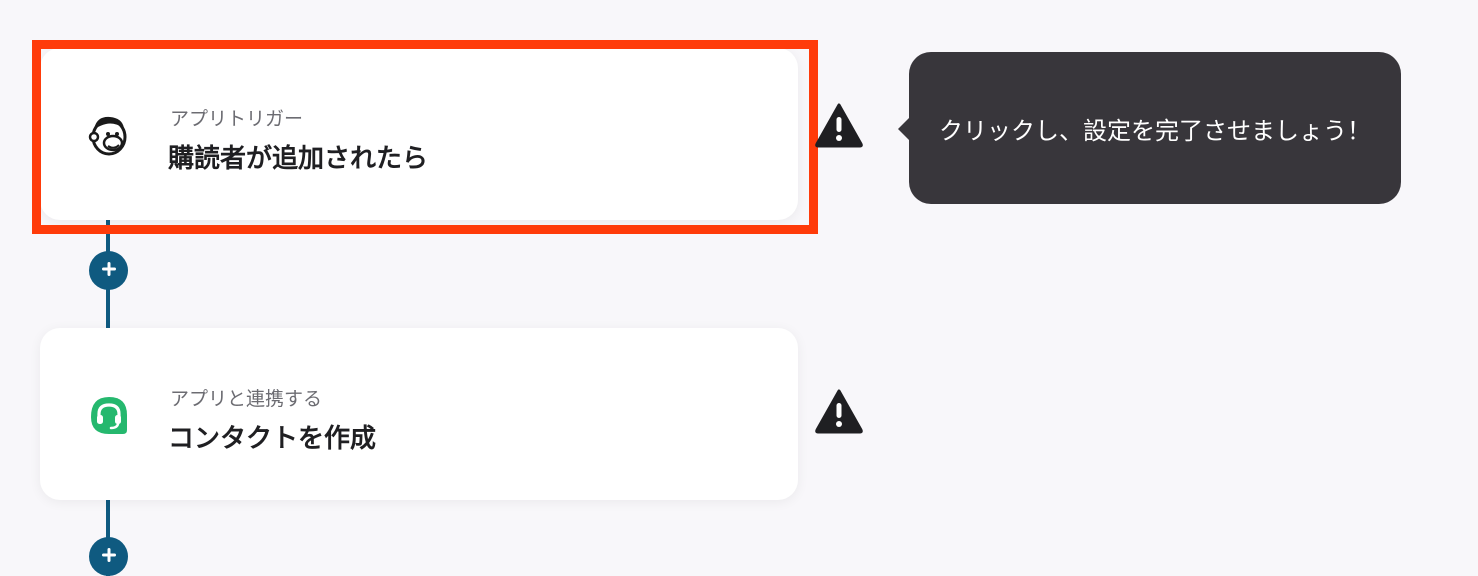 The height and width of the screenshot is (576, 1478). I want to click on step-title: 購読者が追加されたら, so click(298, 159).